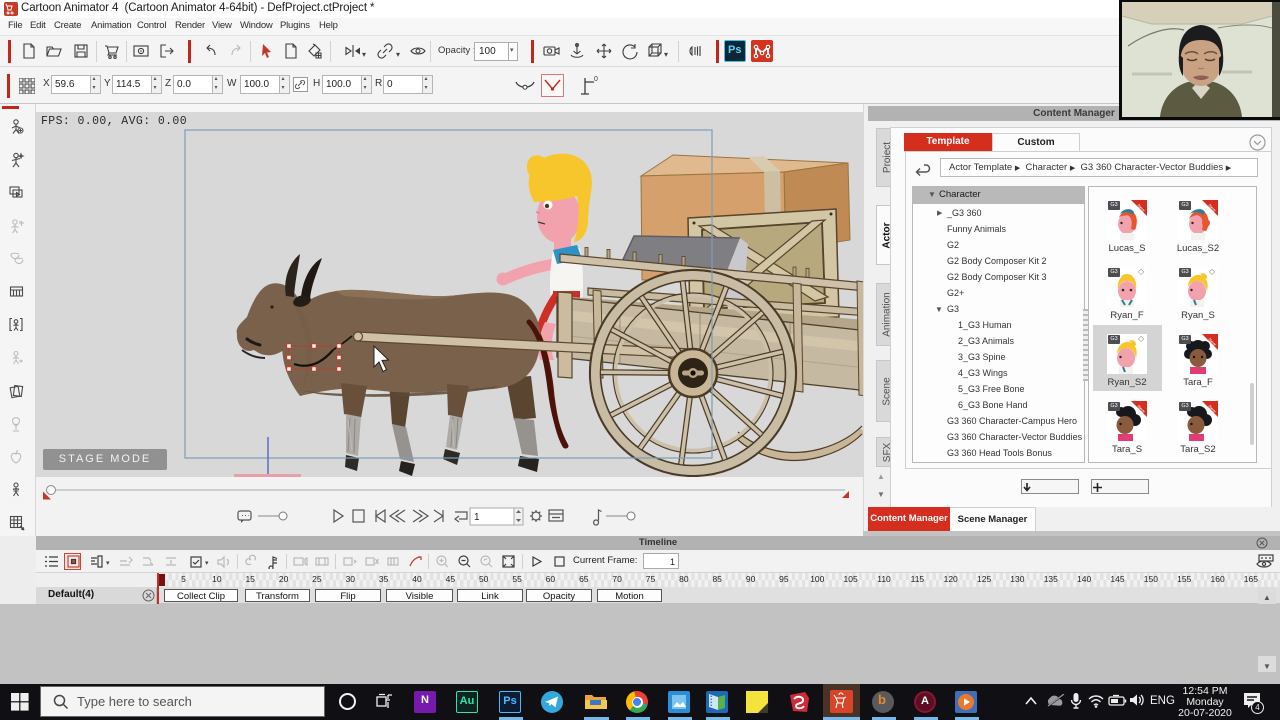 The image size is (1280, 720). What do you see at coordinates (477, 517) in the screenshot?
I see `svg-text: 1` at bounding box center [477, 517].